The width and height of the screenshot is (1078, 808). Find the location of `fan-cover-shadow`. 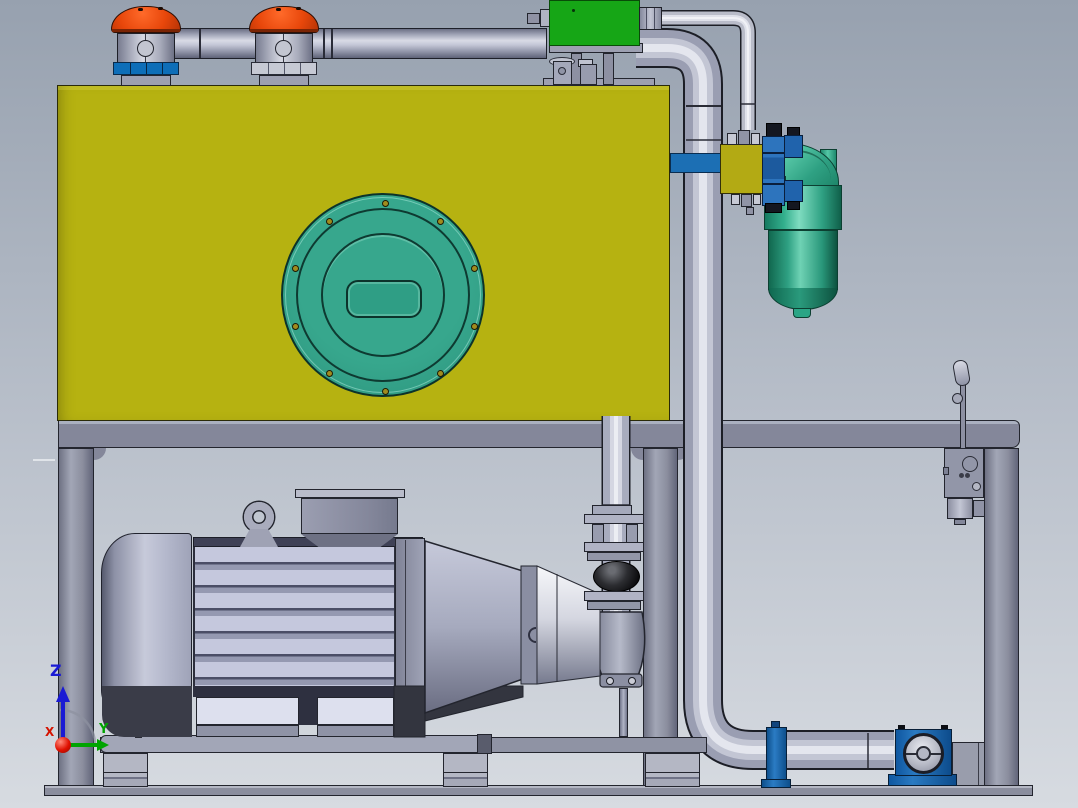

fan-cover-shadow is located at coordinates (147, 711).